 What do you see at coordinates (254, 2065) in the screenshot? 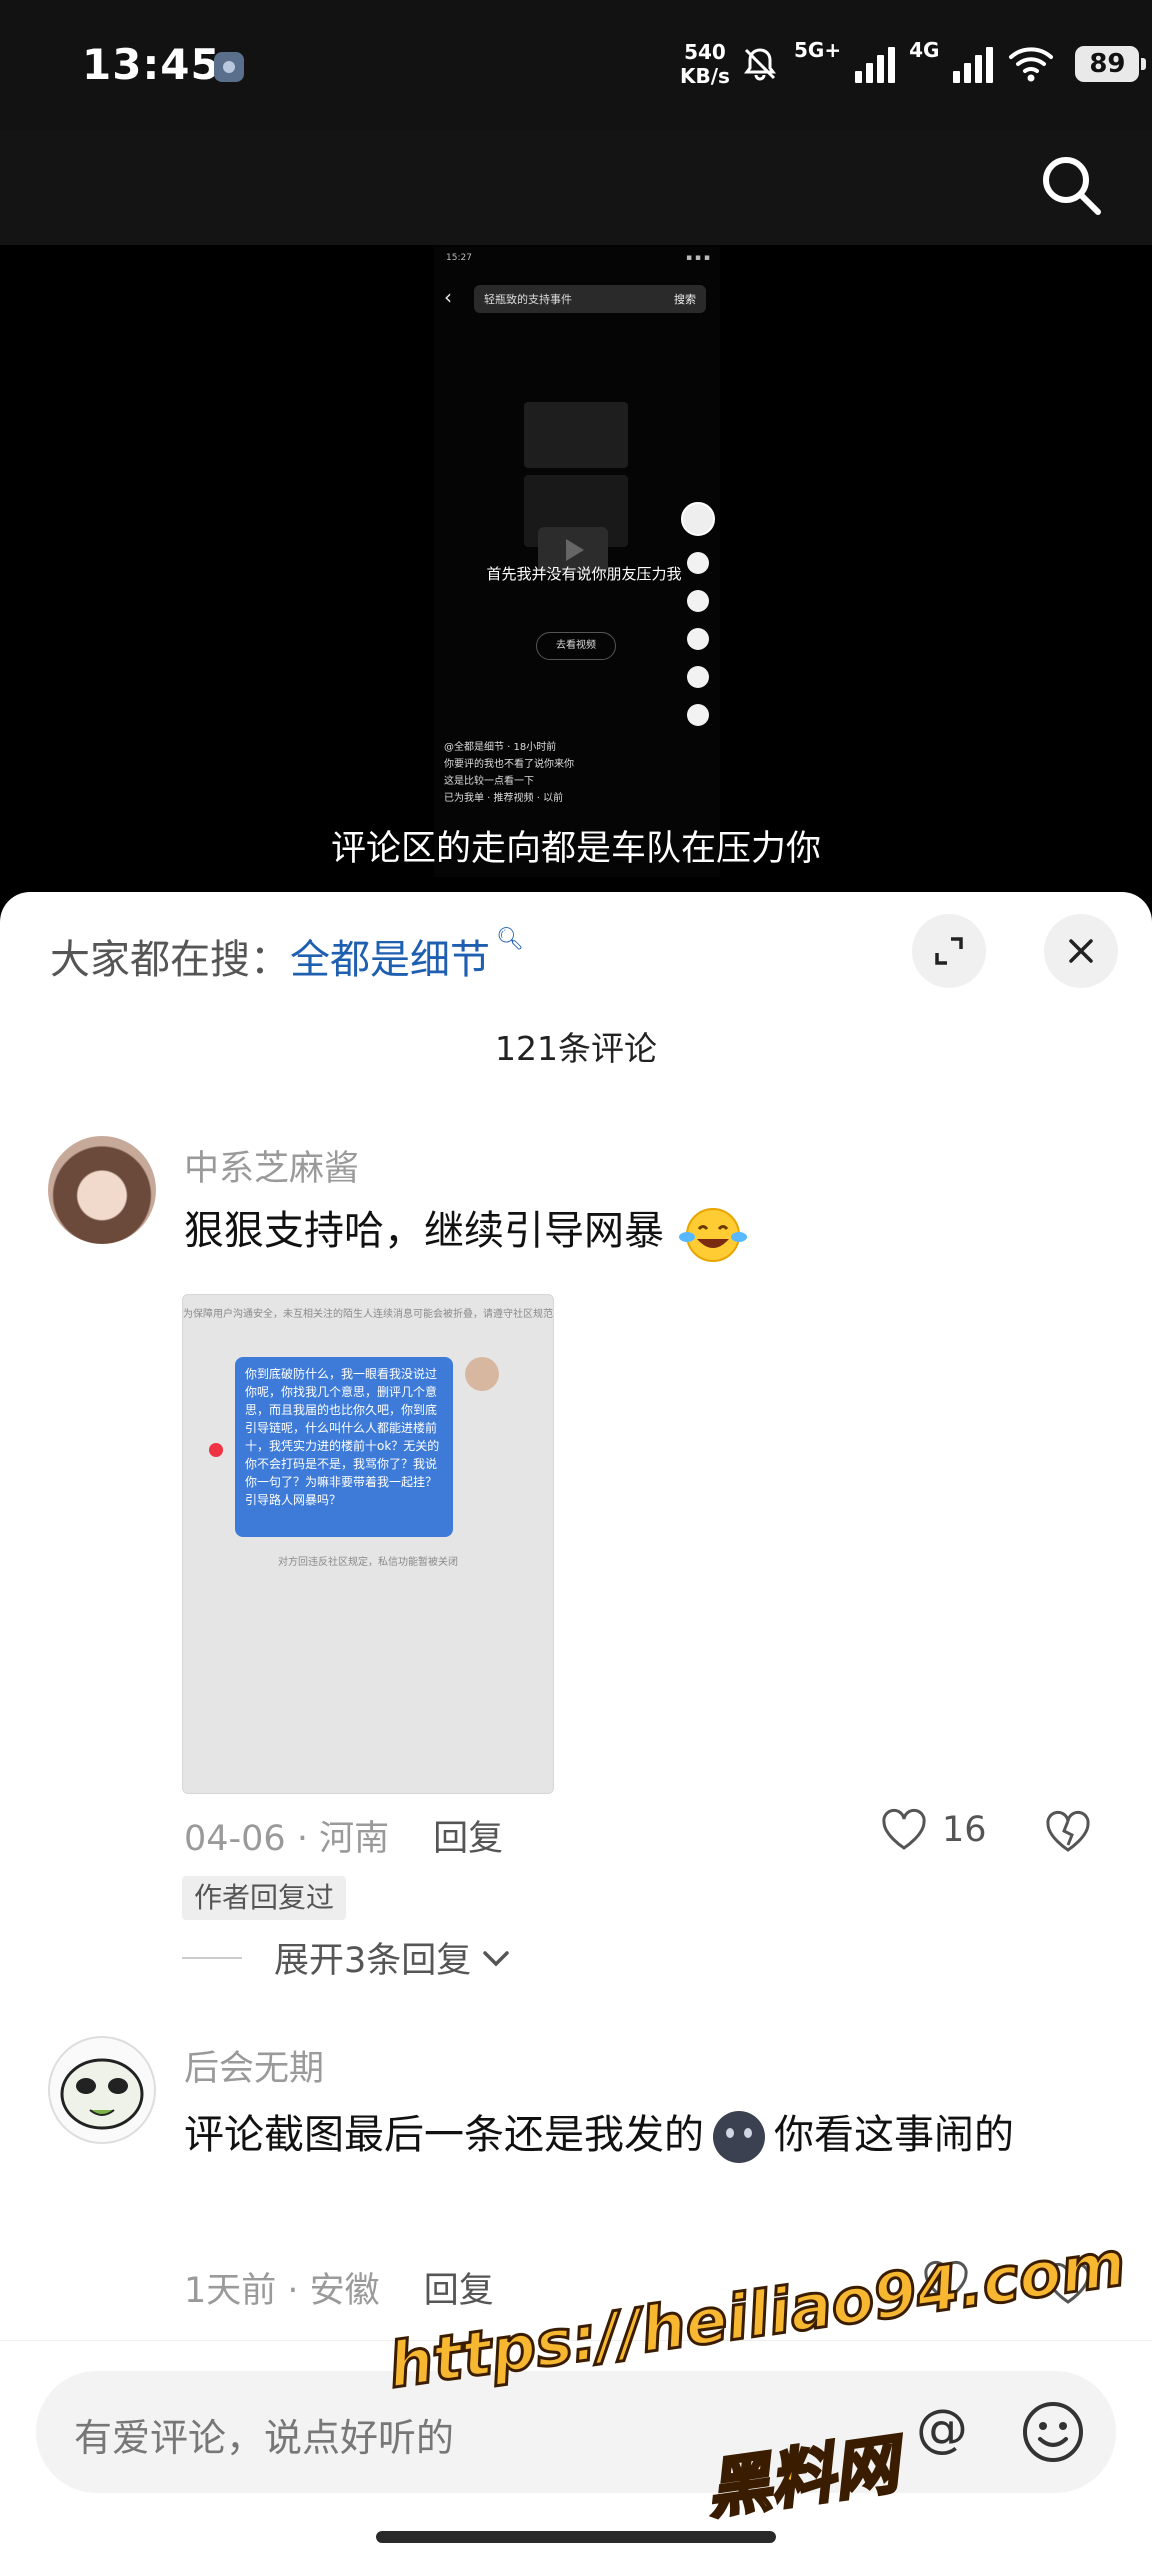
I see `comment-username: 后会无期` at bounding box center [254, 2065].